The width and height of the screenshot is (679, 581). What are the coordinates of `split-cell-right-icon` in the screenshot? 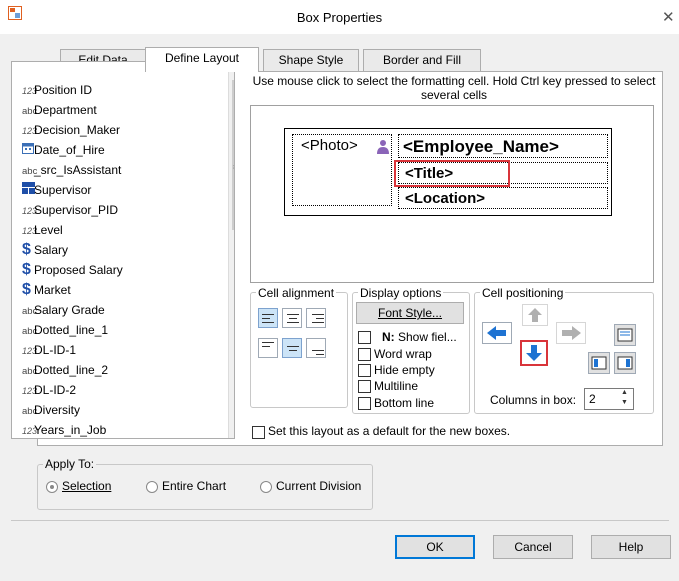 It's located at (625, 363).